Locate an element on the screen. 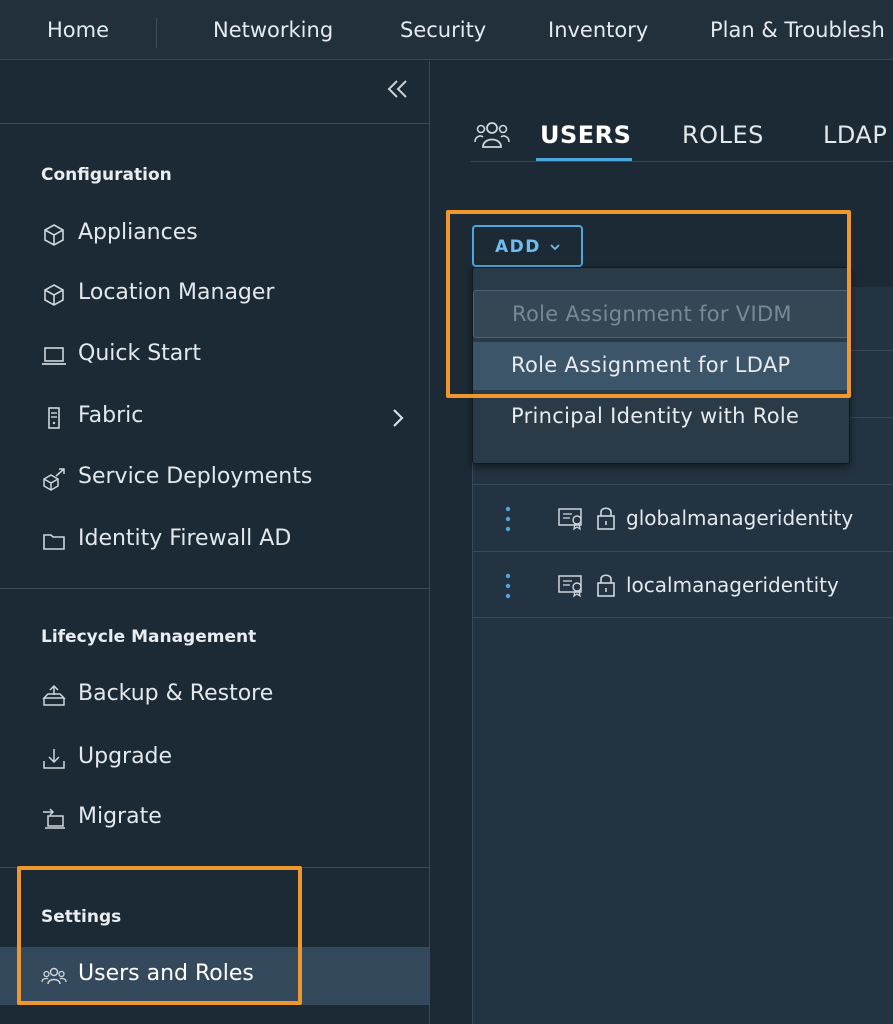  add-button-label: ADD is located at coordinates (518, 247).